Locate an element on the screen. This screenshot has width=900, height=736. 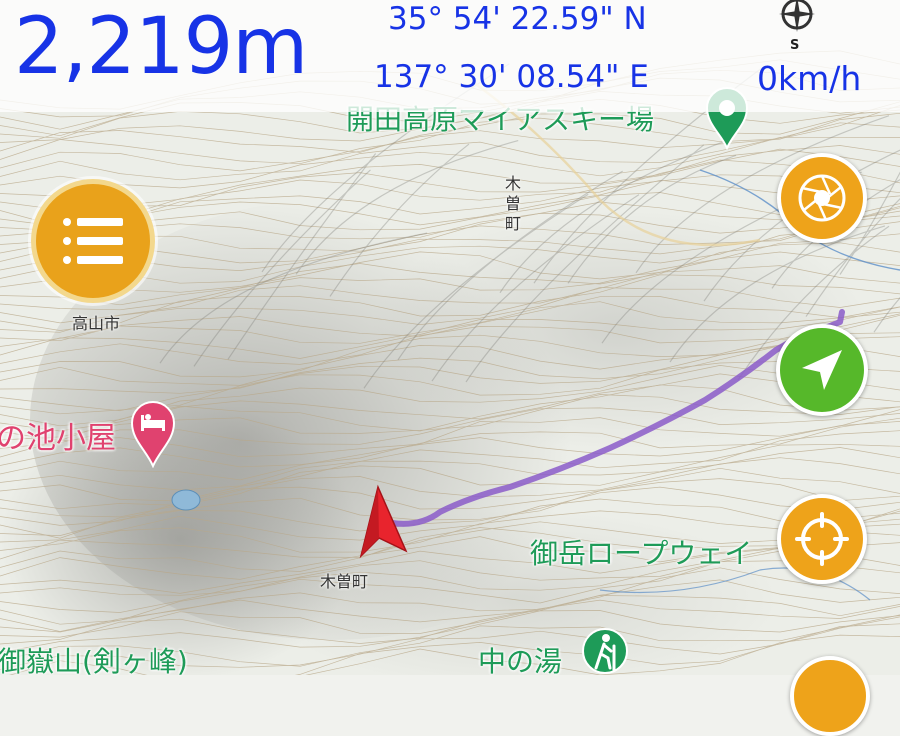
latitude-readout: 35° 54' 22.59" N is located at coordinates (517, 19).